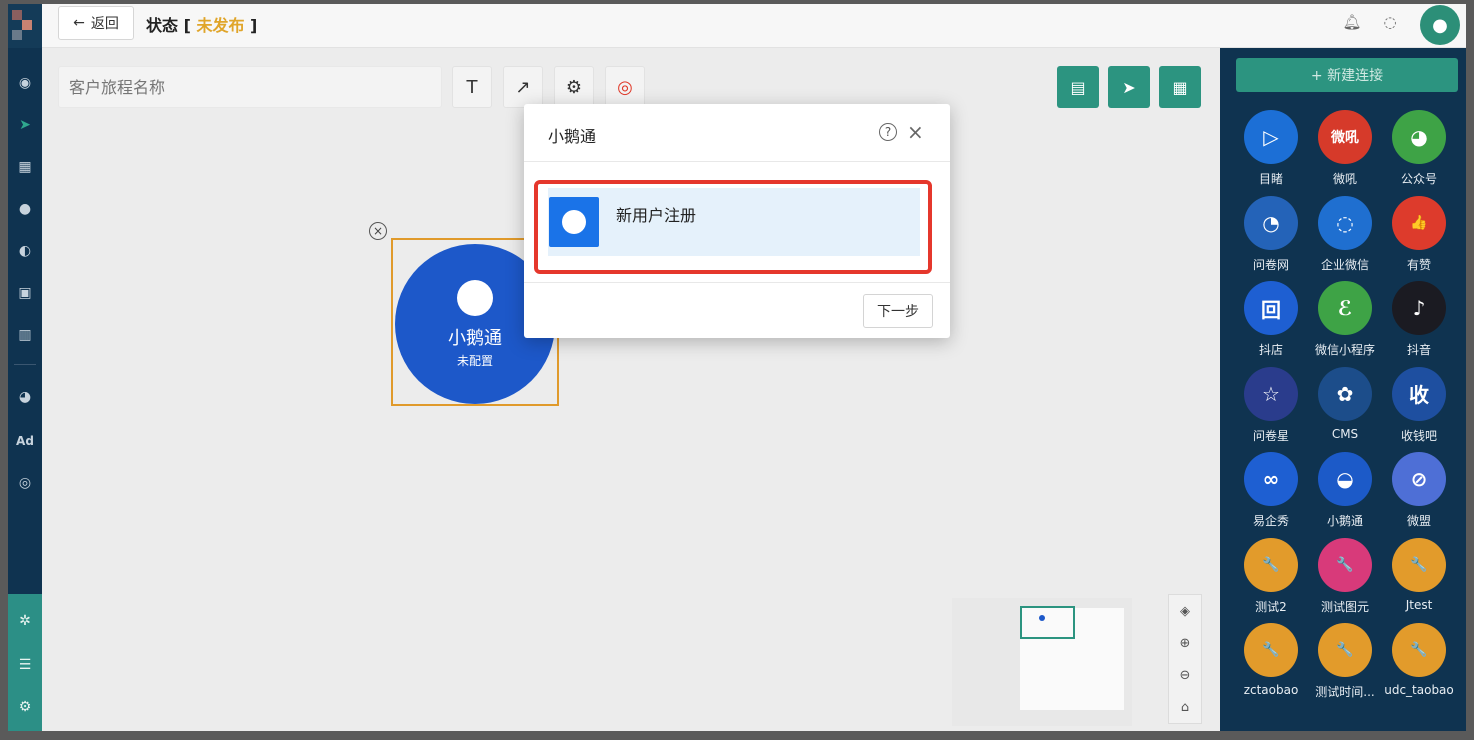 The width and height of the screenshot is (1474, 740). I want to click on dialog-footer-divider, so click(737, 282).